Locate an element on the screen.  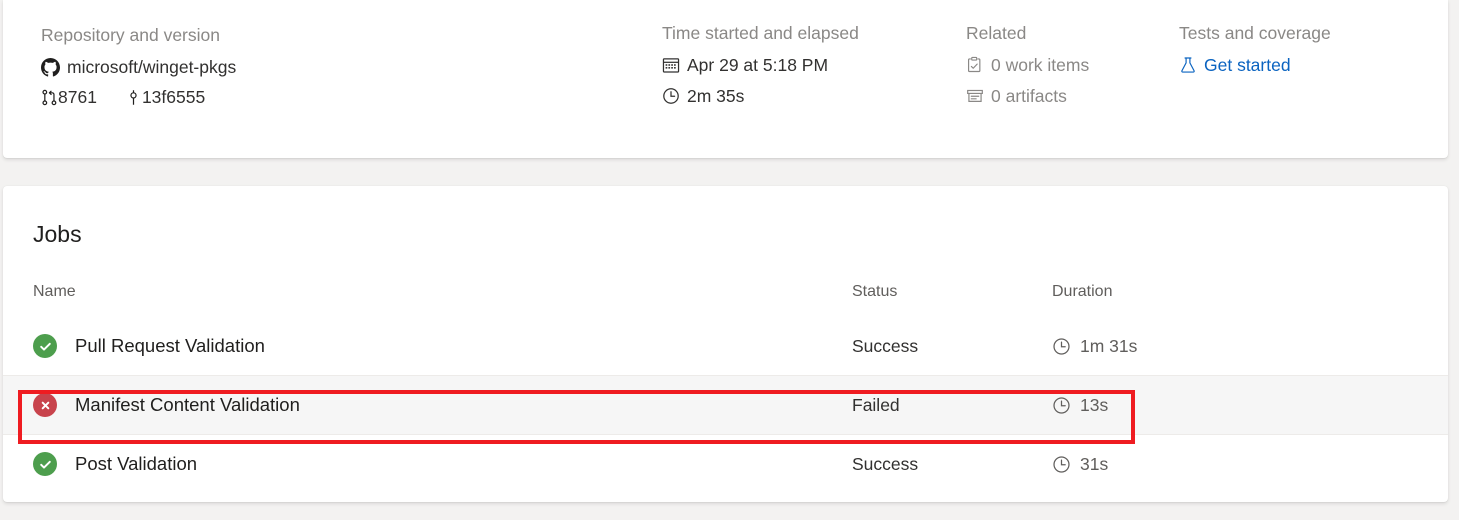
artifacts-row: 0 artifacts is located at coordinates (1027, 96).